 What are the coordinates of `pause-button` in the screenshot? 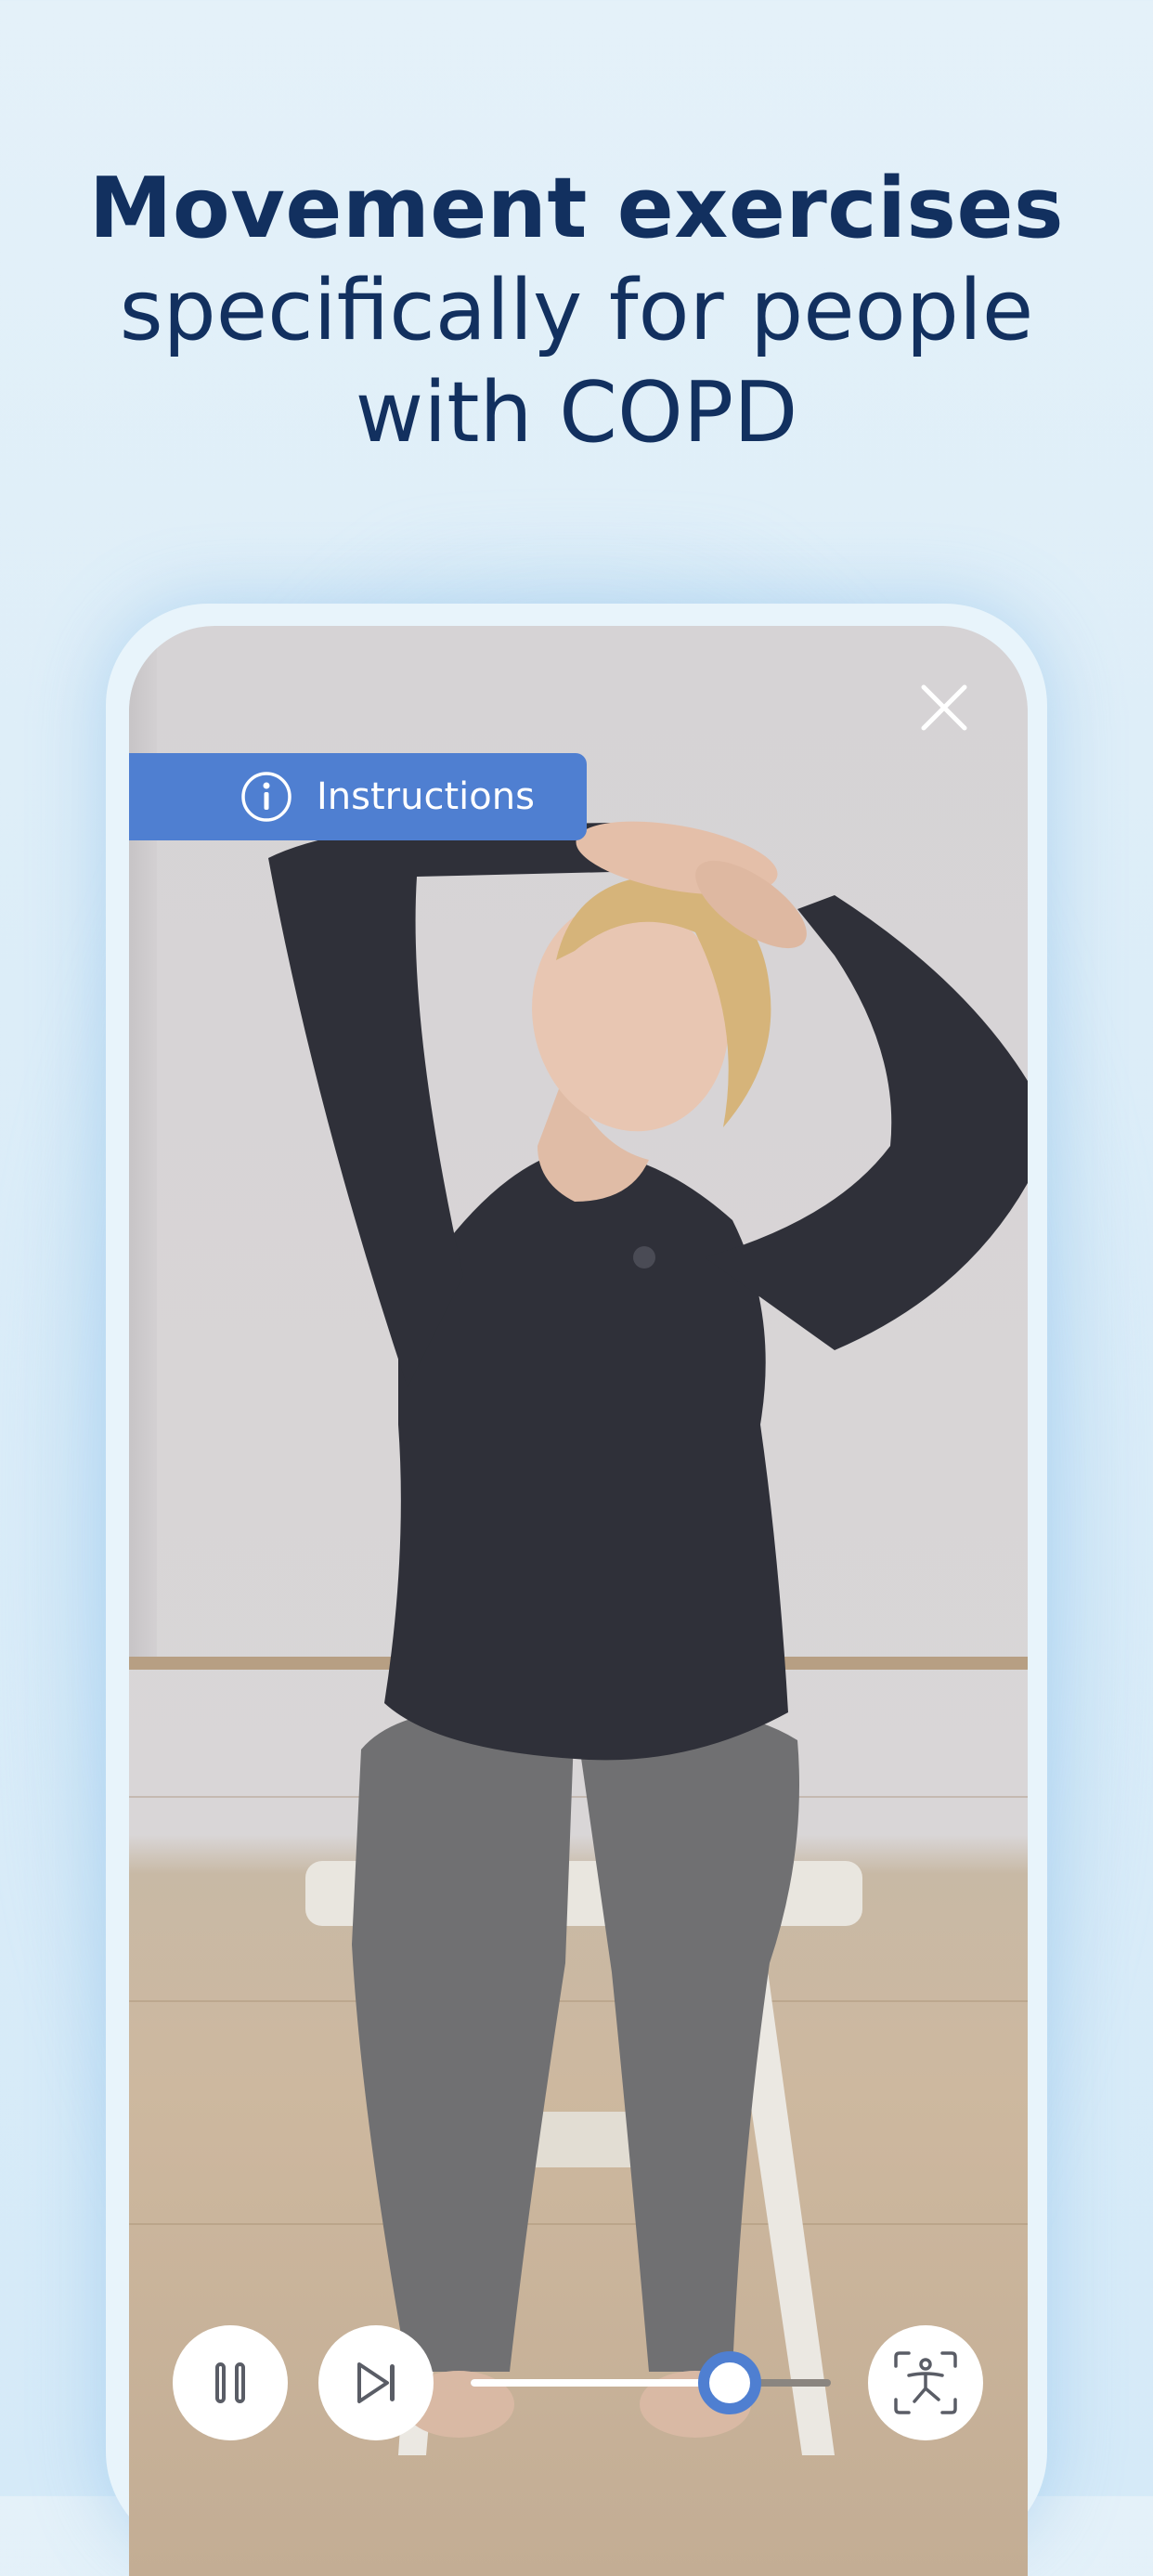 It's located at (230, 2382).